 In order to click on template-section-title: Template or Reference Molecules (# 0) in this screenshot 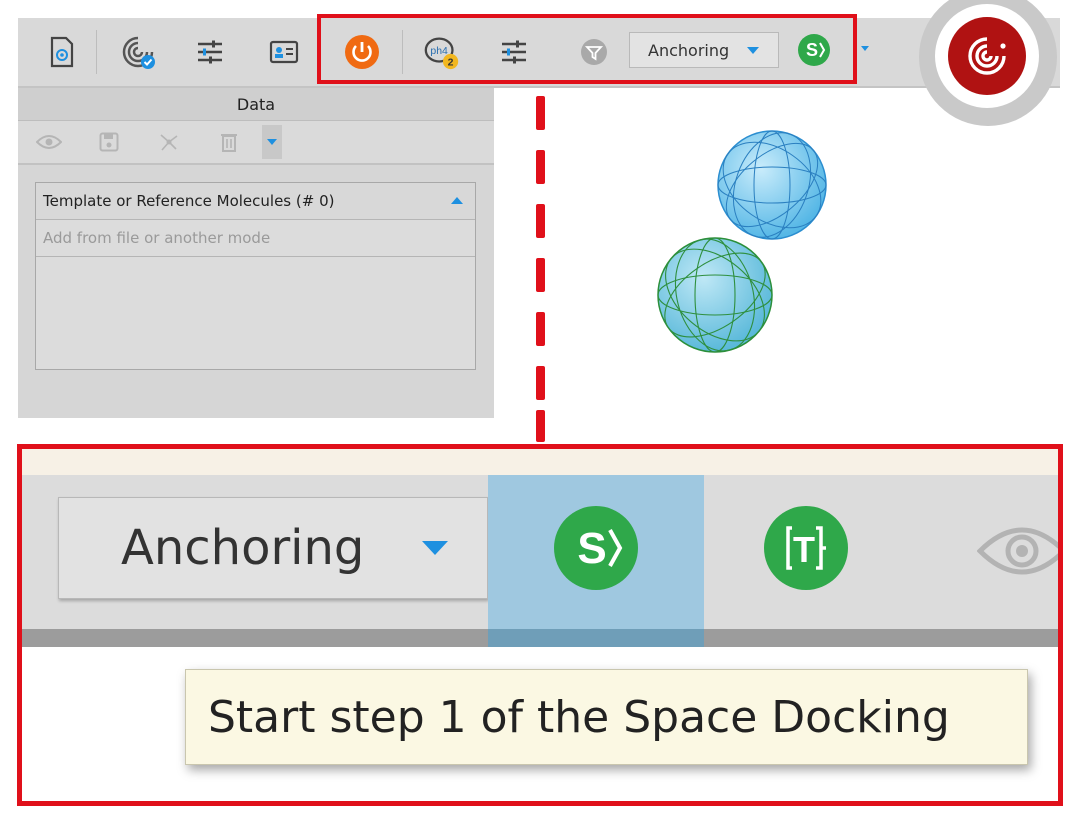, I will do `click(189, 201)`.